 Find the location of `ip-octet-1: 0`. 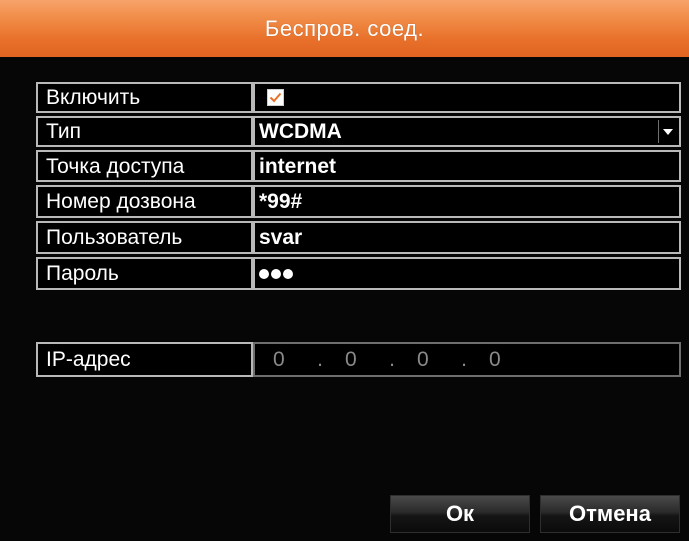

ip-octet-1: 0 is located at coordinates (279, 359).